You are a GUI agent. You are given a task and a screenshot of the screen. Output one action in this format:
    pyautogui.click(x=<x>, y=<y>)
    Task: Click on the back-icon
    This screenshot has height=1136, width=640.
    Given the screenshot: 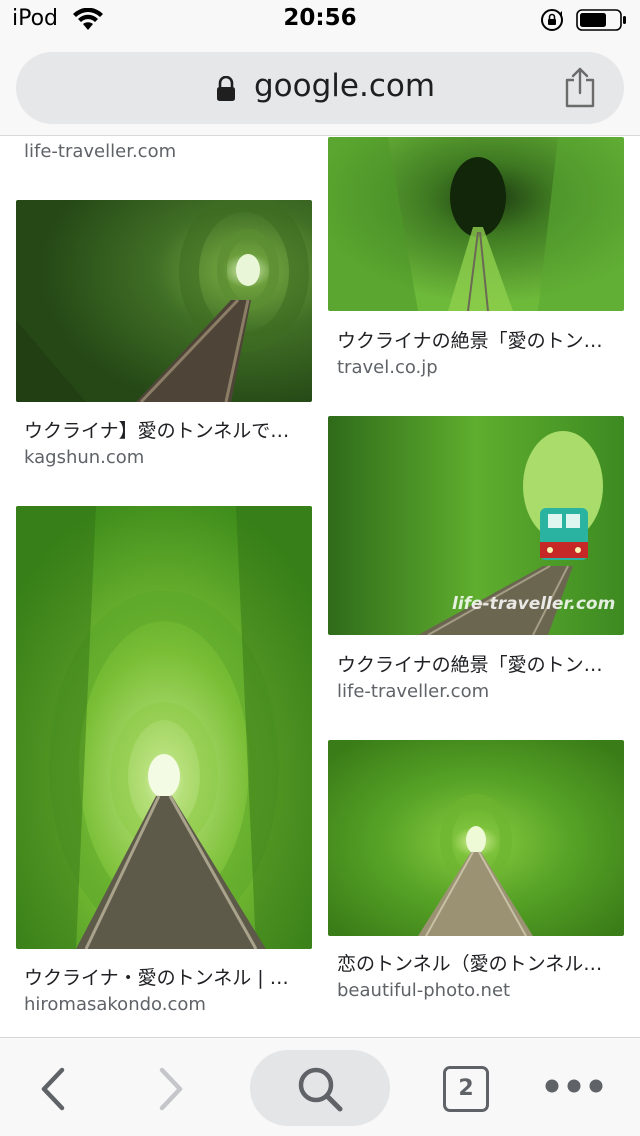 What is the action you would take?
    pyautogui.click(x=54, y=1089)
    